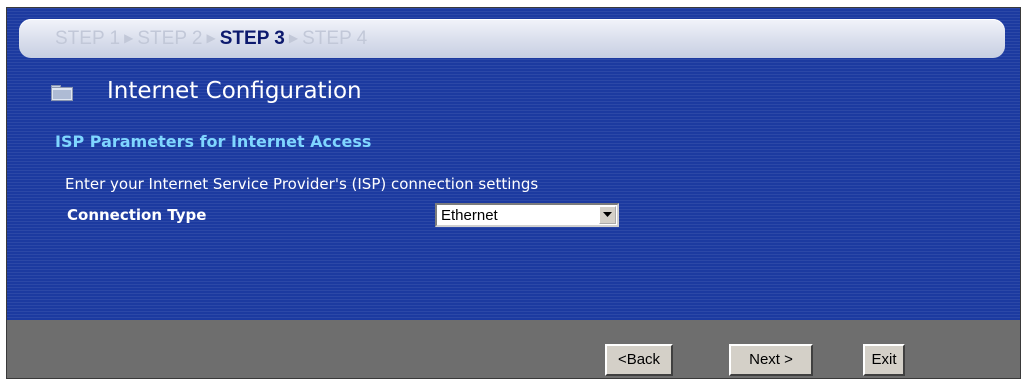  I want to click on folder-icon, so click(62, 93).